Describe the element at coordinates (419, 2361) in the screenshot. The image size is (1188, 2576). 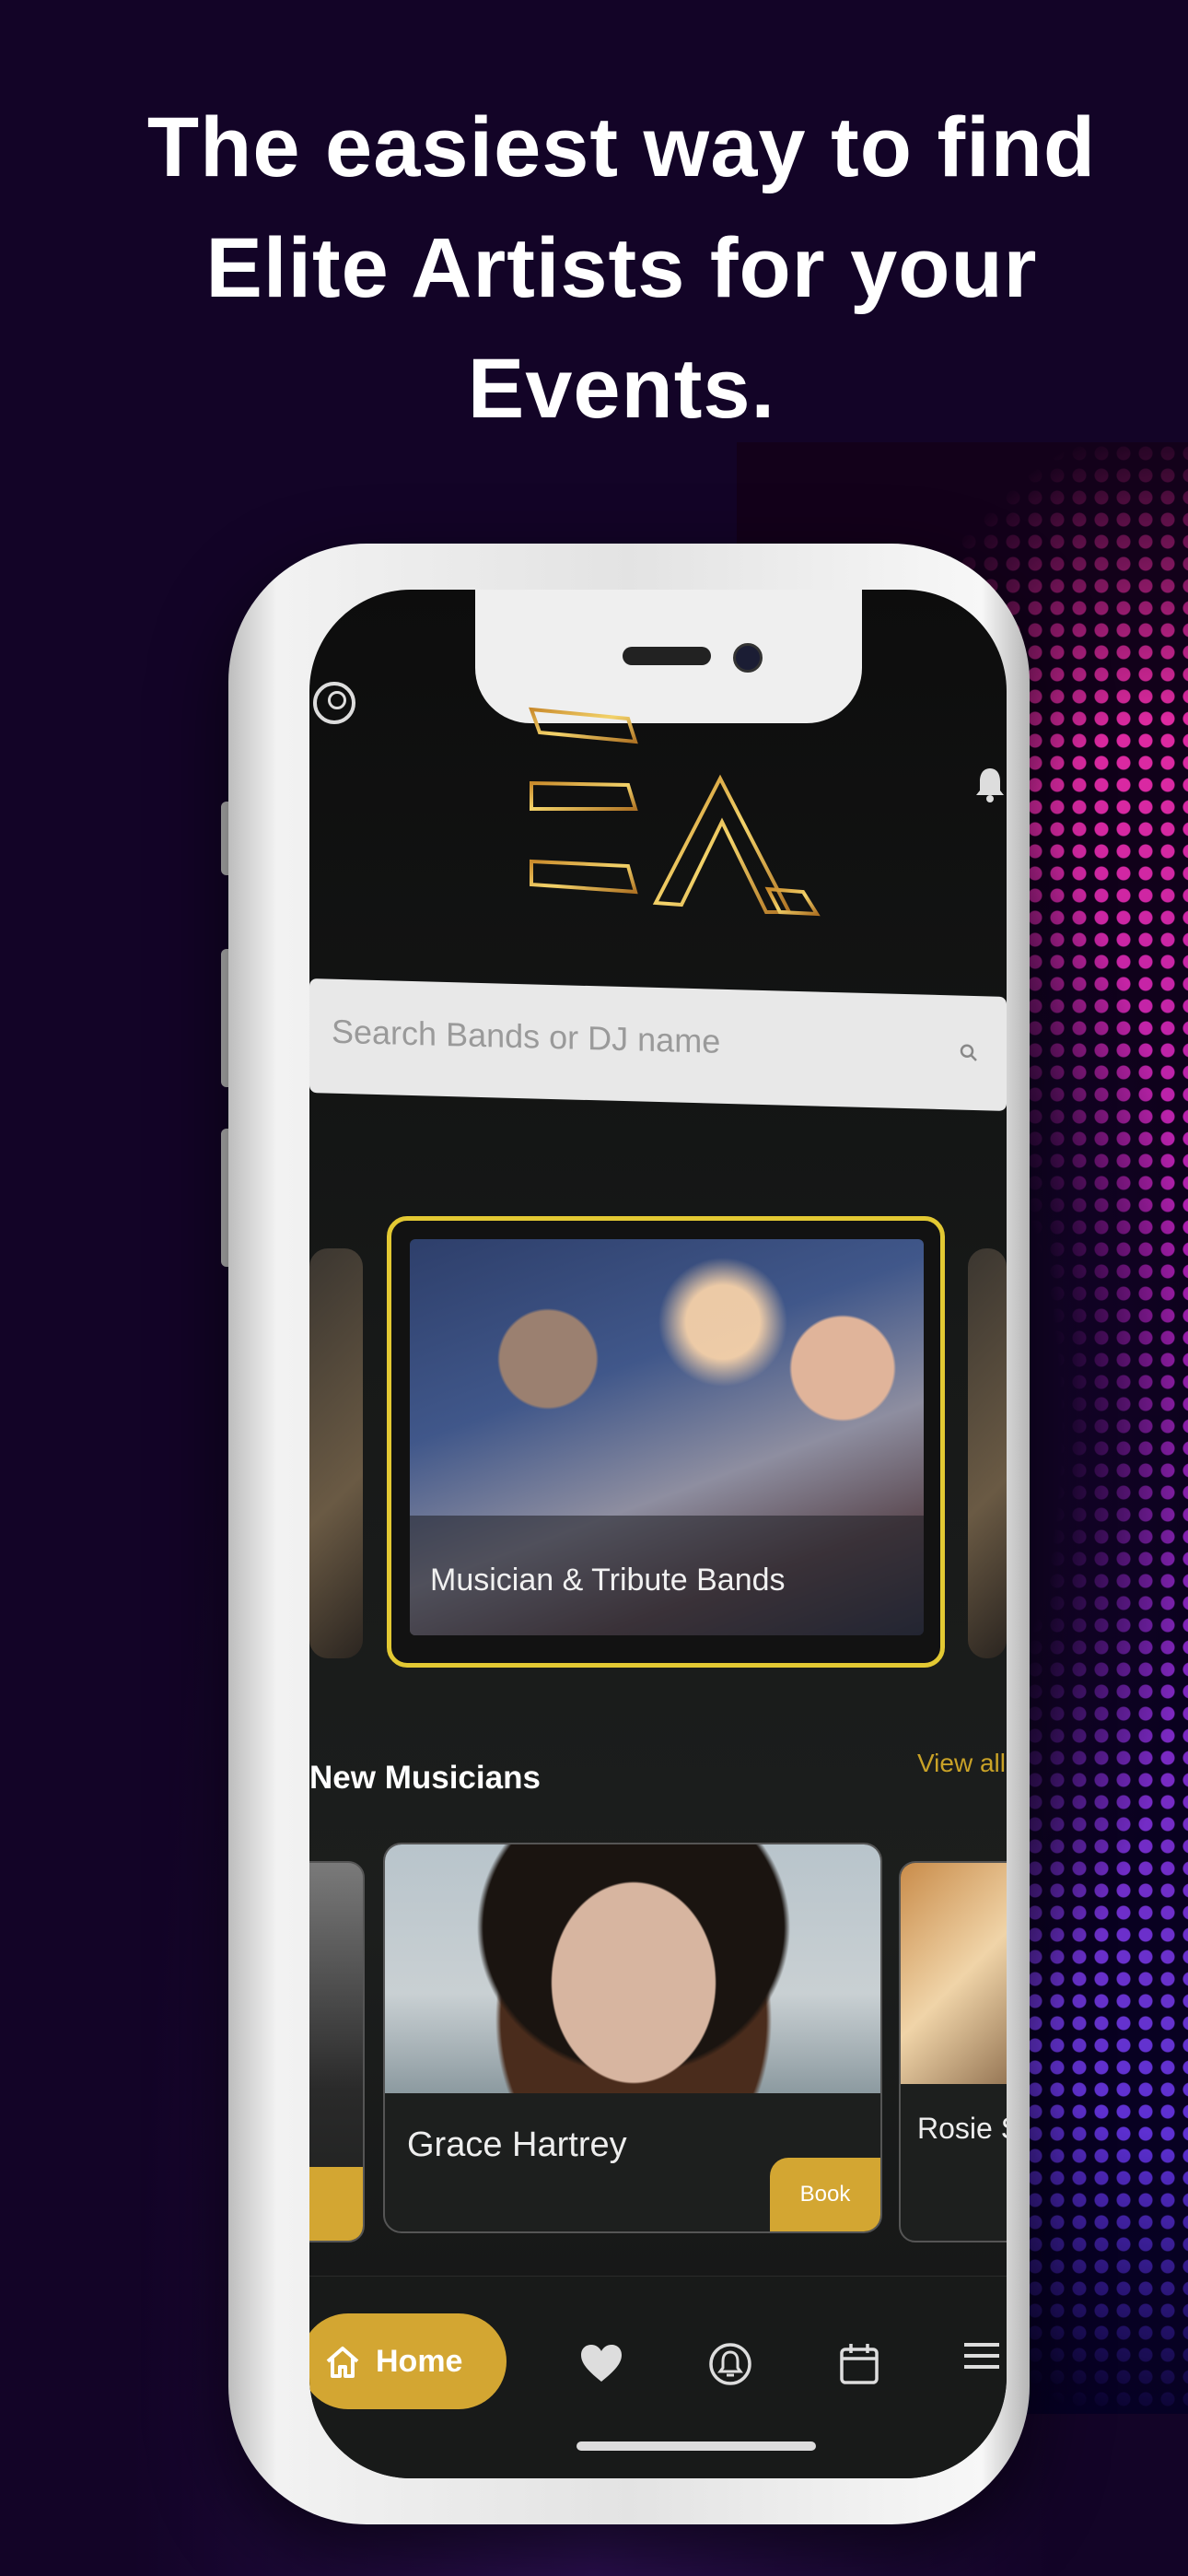
I see `nav-home-label: Home` at that location.